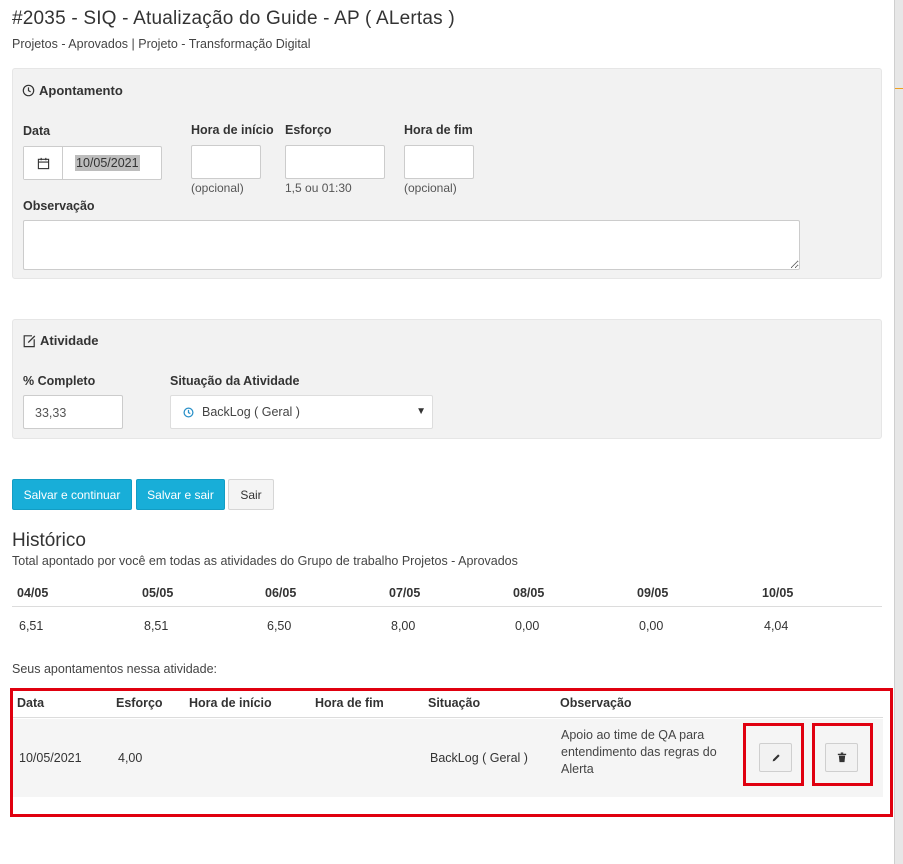 This screenshot has height=864, width=903. I want to click on meus-apontamentos-label: Seus apontamentos nessa atividade:, so click(114, 669).